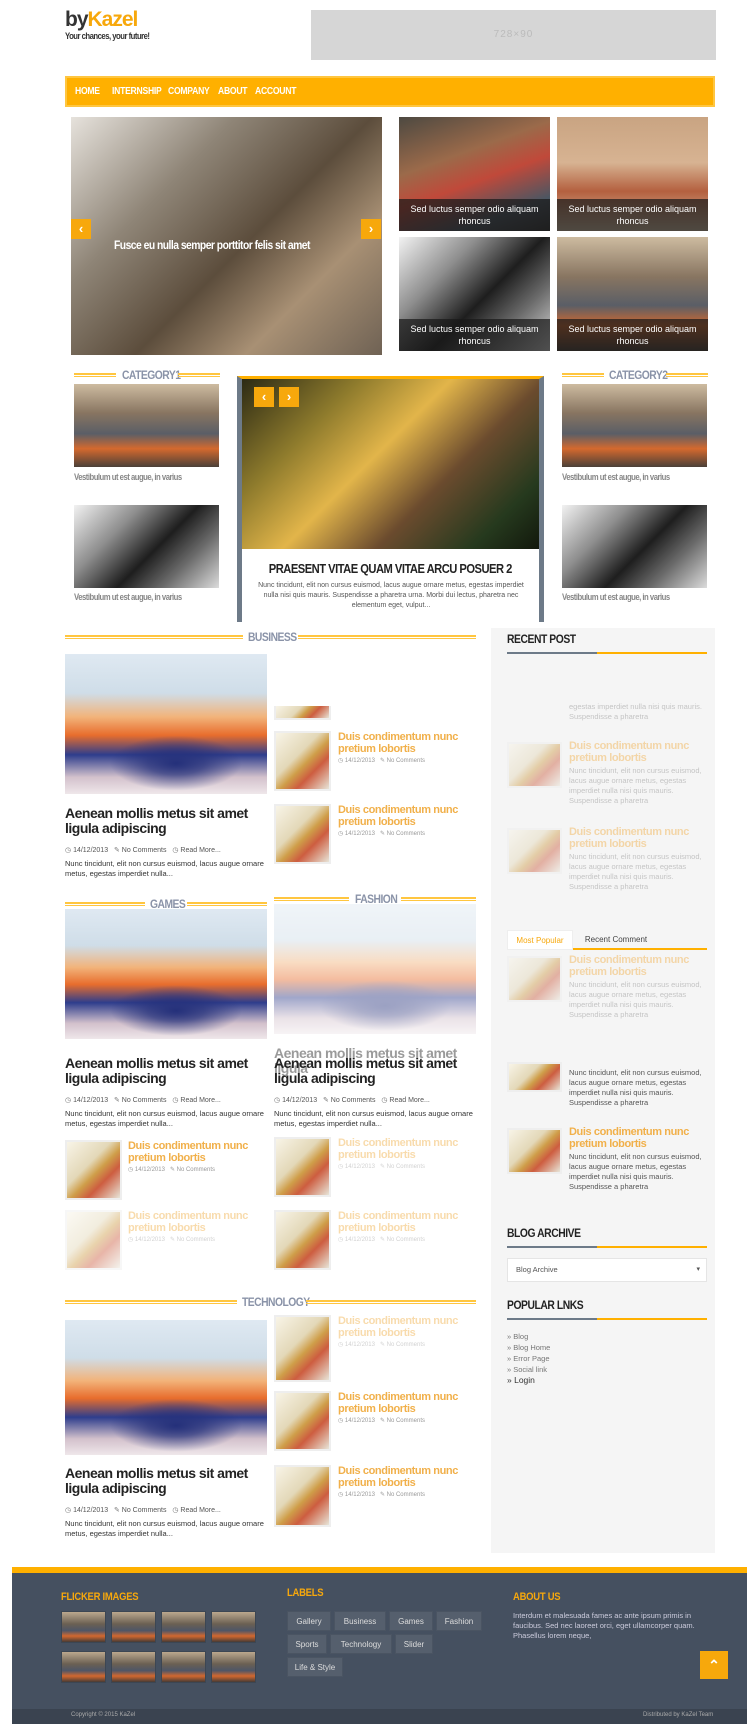 The width and height of the screenshot is (747, 1724). What do you see at coordinates (528, 1336) in the screenshot?
I see `link-blog: » Blog` at bounding box center [528, 1336].